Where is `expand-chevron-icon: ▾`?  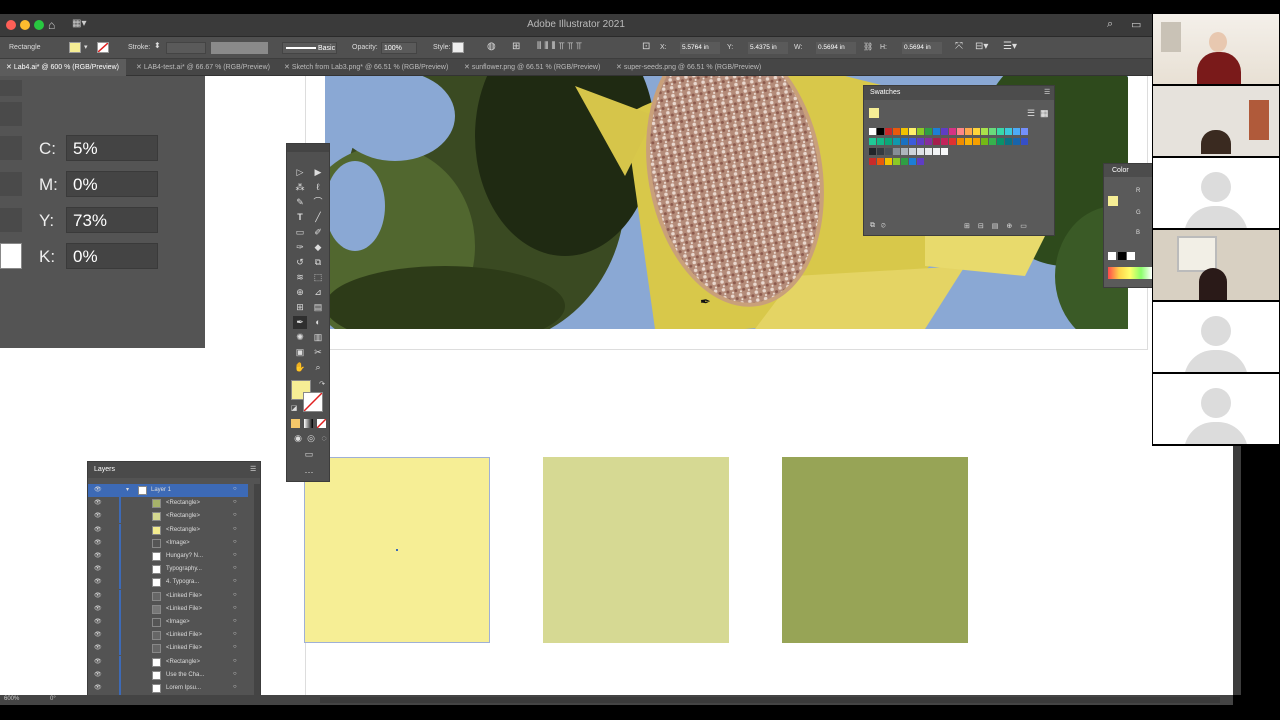
expand-chevron-icon: ▾ is located at coordinates (127, 489).